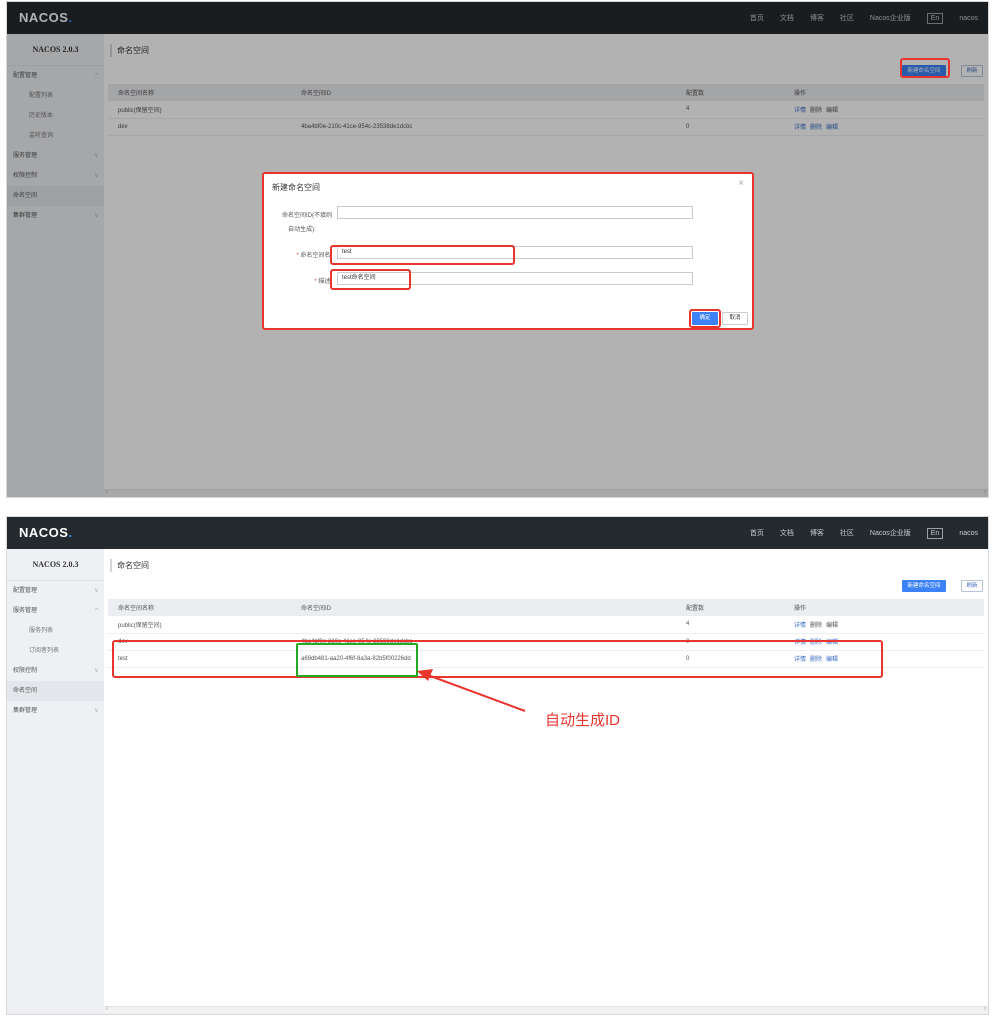 Image resolution: width=995 pixels, height=1017 pixels. I want to click on namespace-id-input, so click(515, 212).